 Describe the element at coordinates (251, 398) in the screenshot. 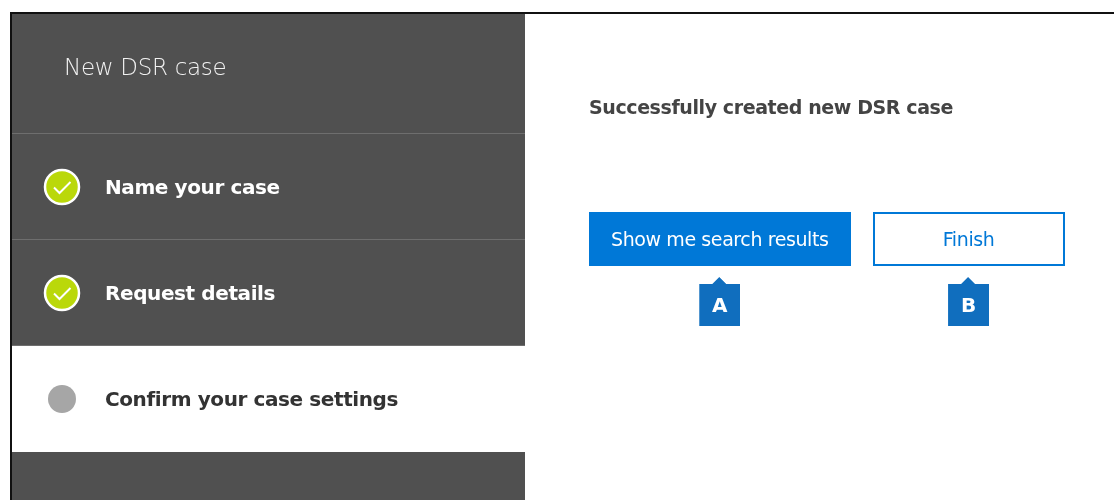

I see `step-label: Confirm your case settings` at that location.